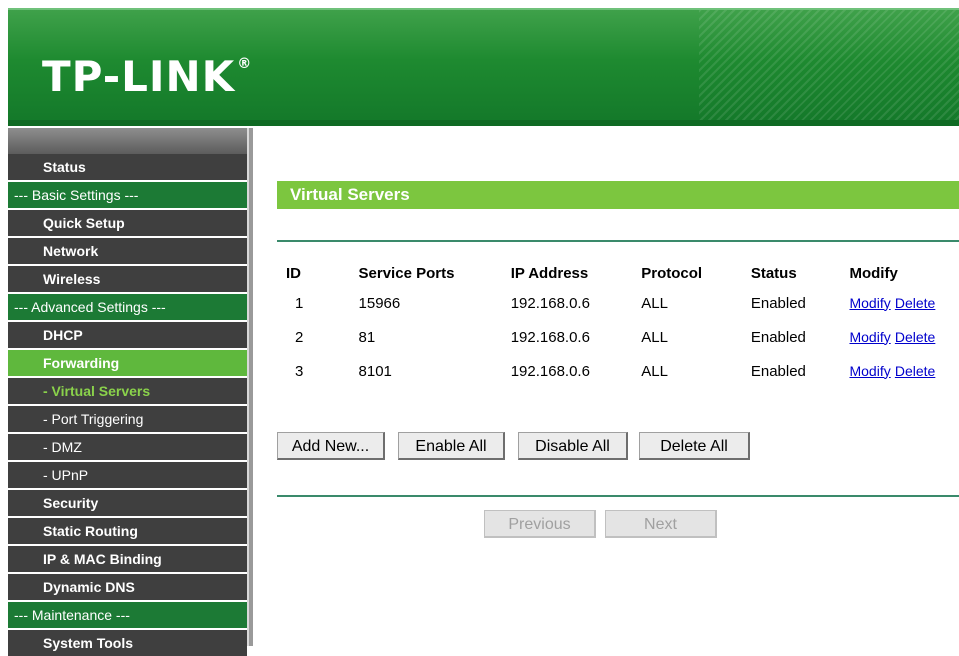 This screenshot has height=656, width=959. I want to click on table-row: 2 81 192.168.0.6 ALL Enabled Modify Delete, so click(618, 337).